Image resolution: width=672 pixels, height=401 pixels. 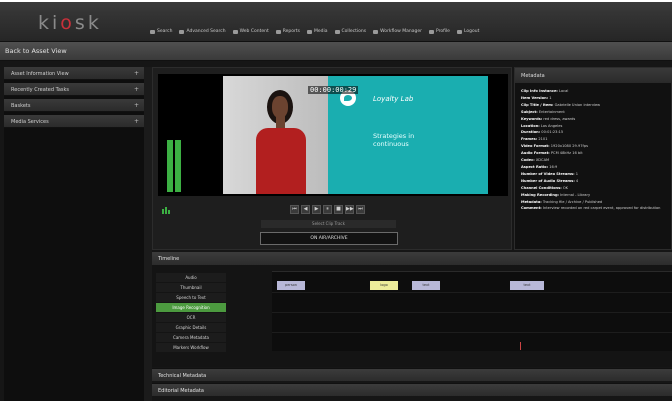 I want to click on left-item-label: Recently Created Tasks, so click(x=40, y=90).